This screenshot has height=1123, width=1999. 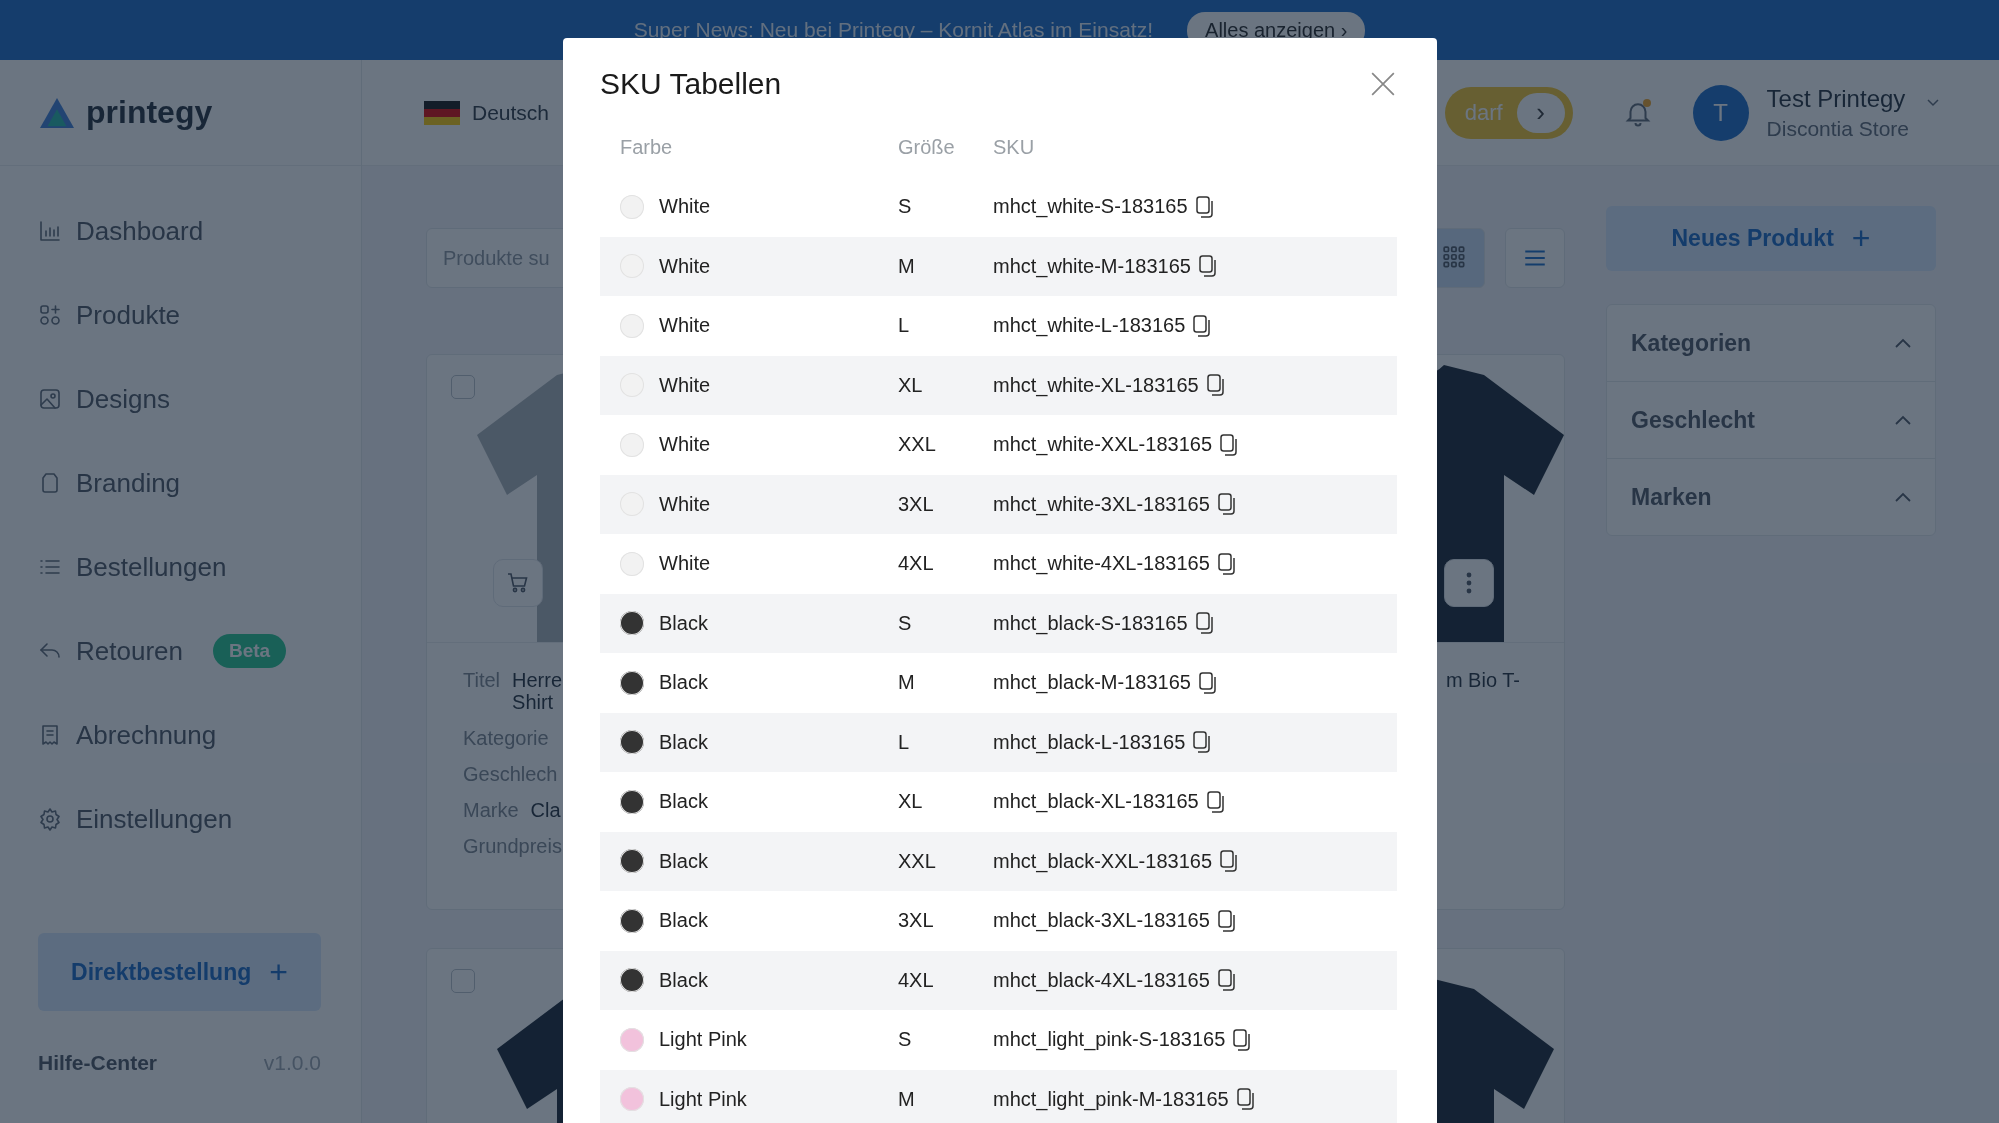 What do you see at coordinates (50, 819) in the screenshot?
I see `gear-icon` at bounding box center [50, 819].